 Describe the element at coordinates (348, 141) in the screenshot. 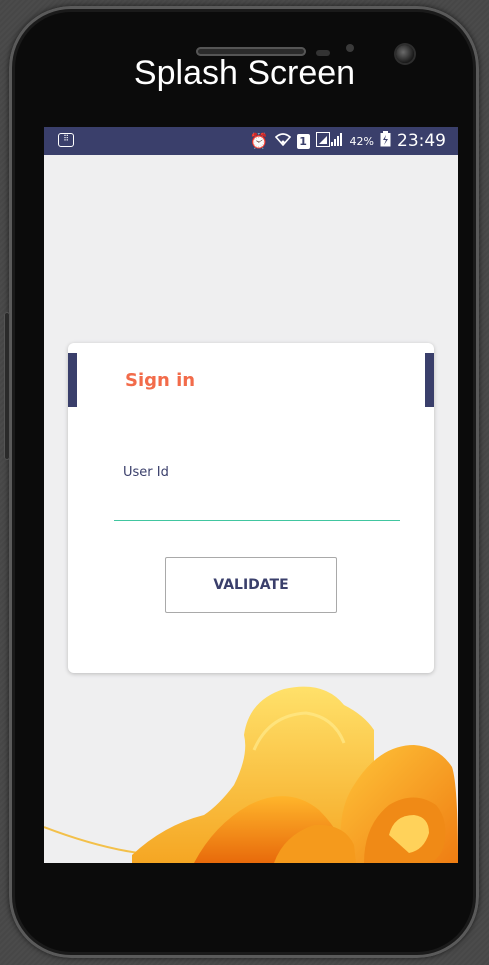

I see `status-icons: ⏰ 1 42% 23:49` at that location.